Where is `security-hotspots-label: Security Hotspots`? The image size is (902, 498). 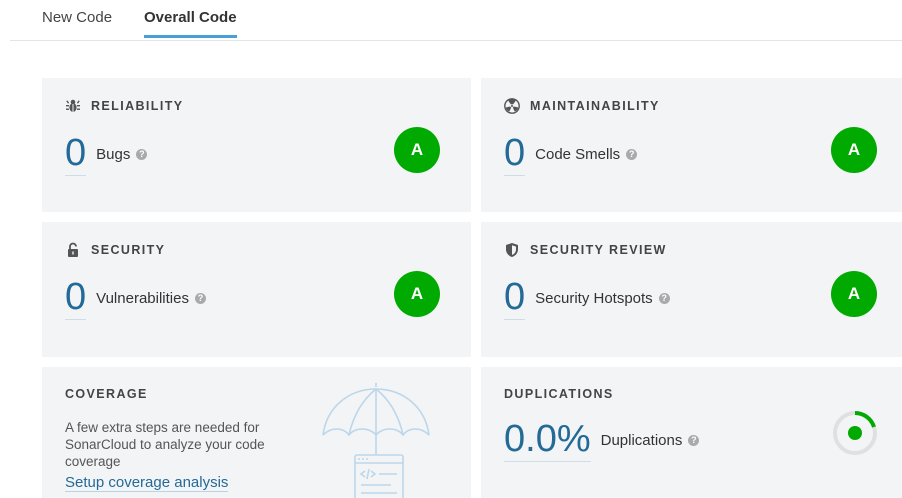 security-hotspots-label: Security Hotspots is located at coordinates (594, 298).